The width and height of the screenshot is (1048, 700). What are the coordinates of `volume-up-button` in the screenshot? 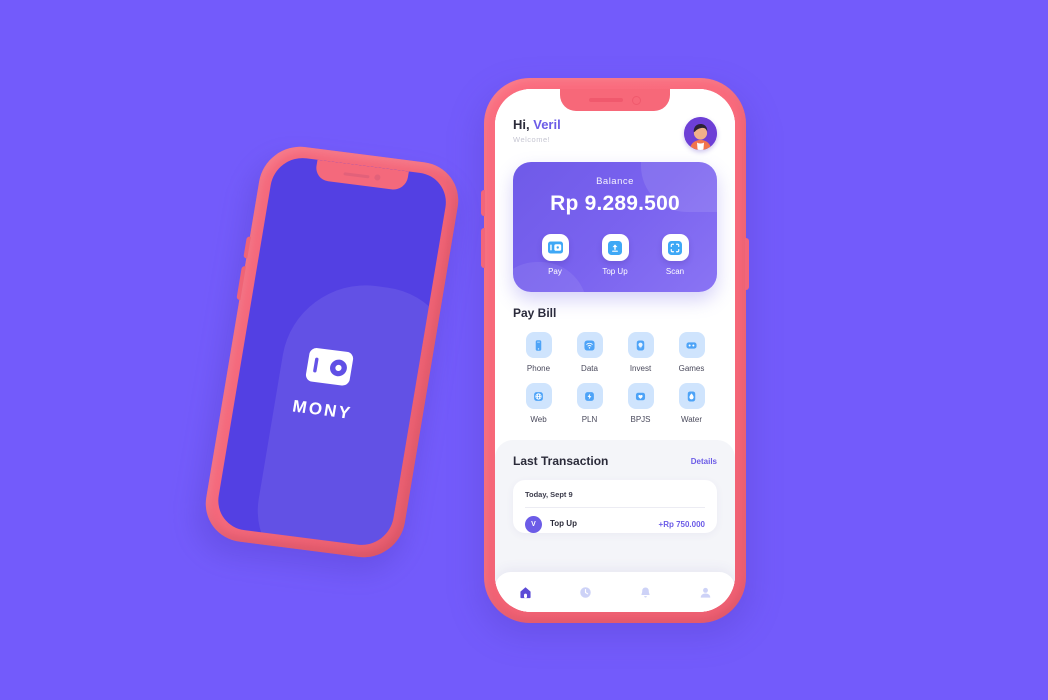 It's located at (483, 203).